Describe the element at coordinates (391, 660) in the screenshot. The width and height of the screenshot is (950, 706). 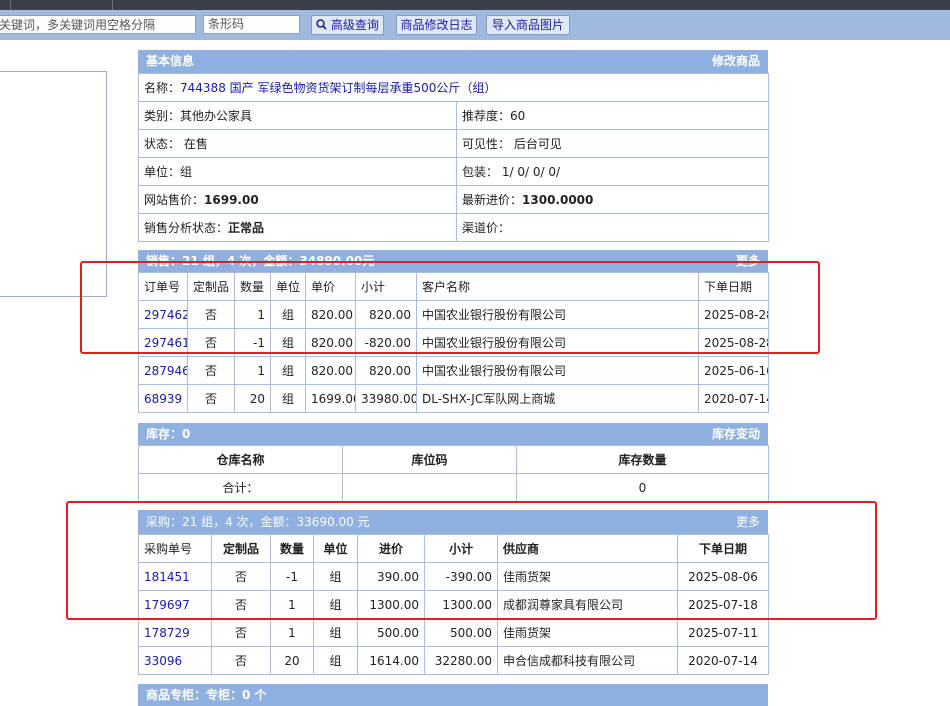
I see `table-cell: 1614.00` at that location.